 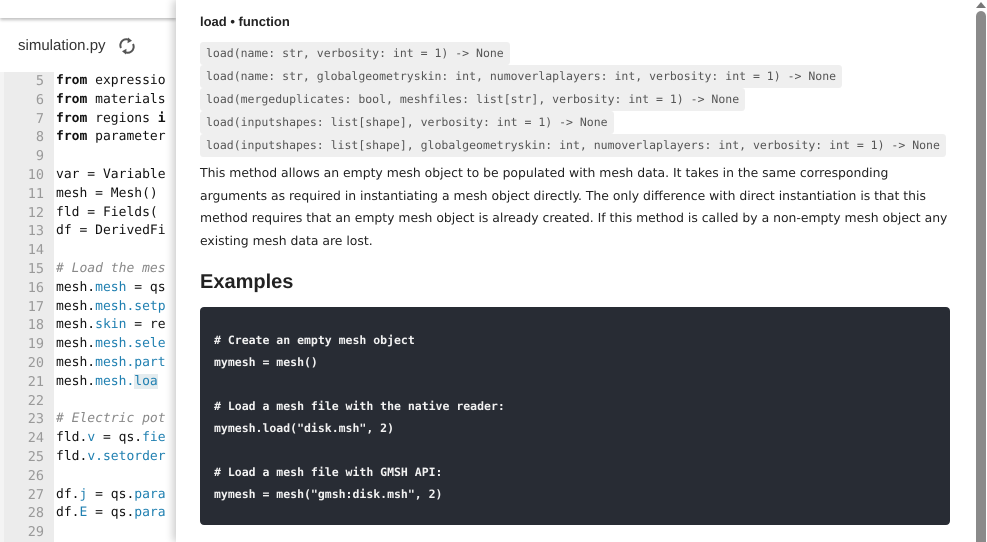 What do you see at coordinates (315, 340) in the screenshot?
I see `code-comment: # Create an empty mesh object` at bounding box center [315, 340].